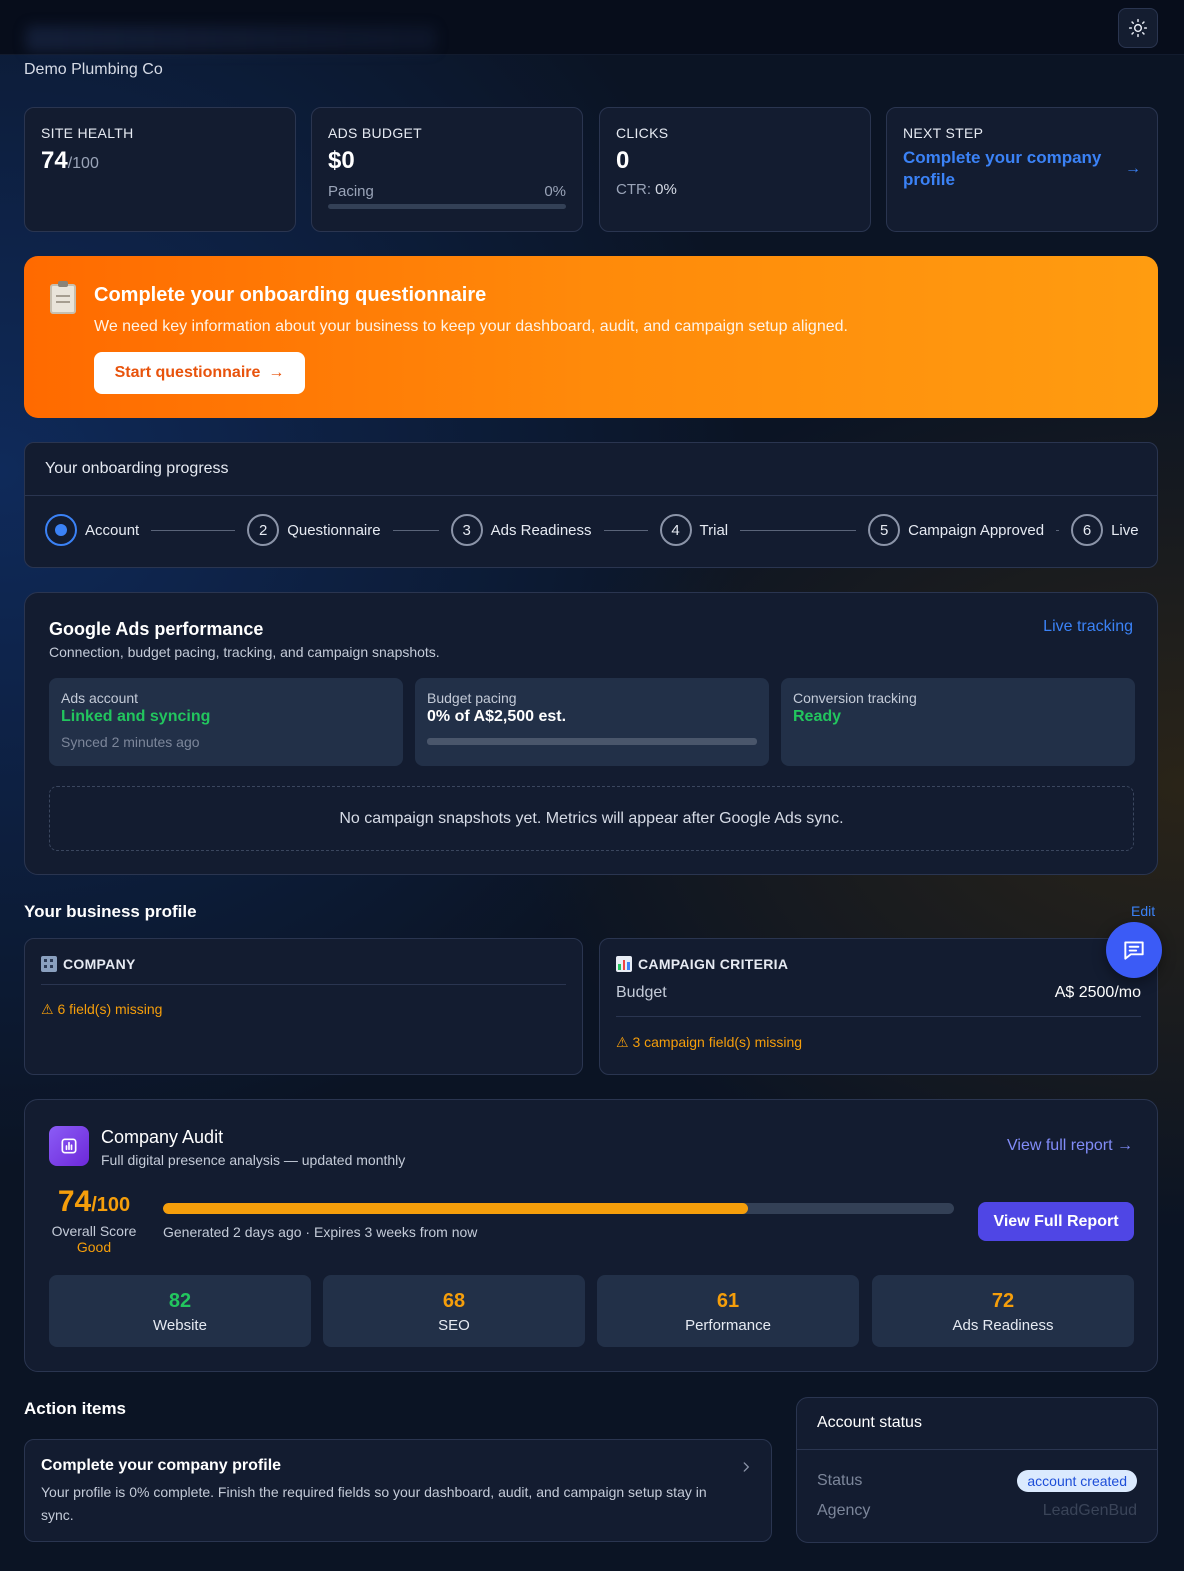 The image size is (1184, 1571). I want to click on step-number: 4, so click(675, 530).